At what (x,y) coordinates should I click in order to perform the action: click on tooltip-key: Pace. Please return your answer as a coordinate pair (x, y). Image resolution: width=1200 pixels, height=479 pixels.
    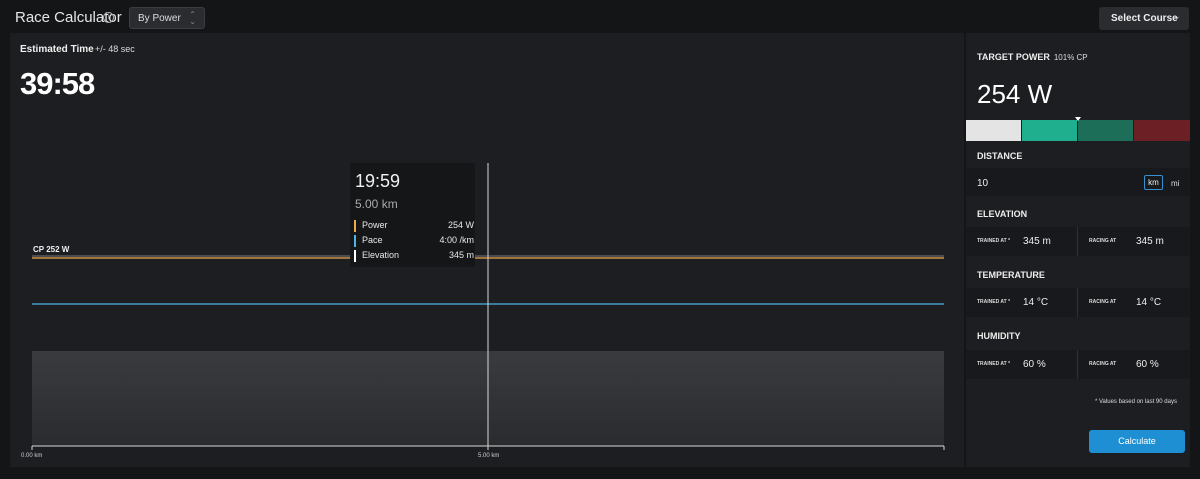
    Looking at the image, I should click on (372, 240).